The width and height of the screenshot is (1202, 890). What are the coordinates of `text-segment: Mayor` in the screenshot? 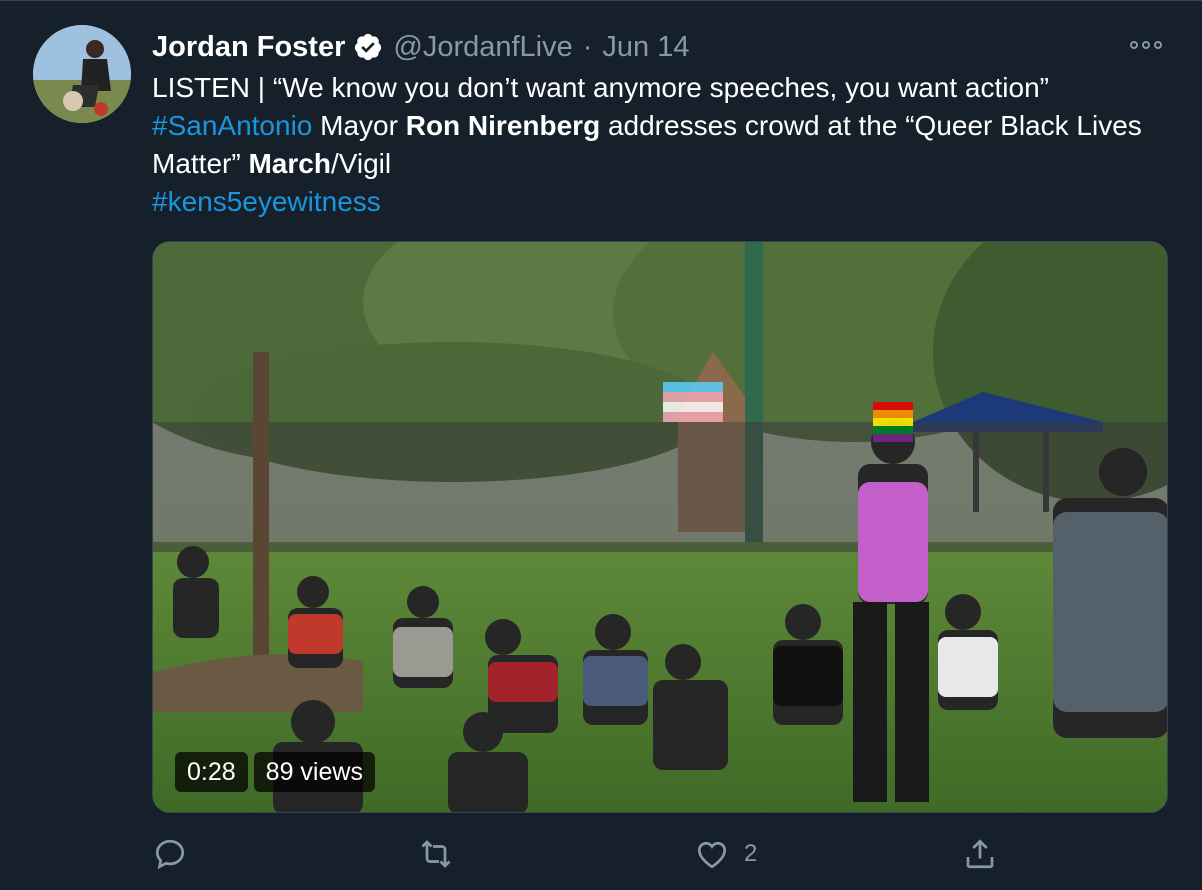 It's located at (359, 125).